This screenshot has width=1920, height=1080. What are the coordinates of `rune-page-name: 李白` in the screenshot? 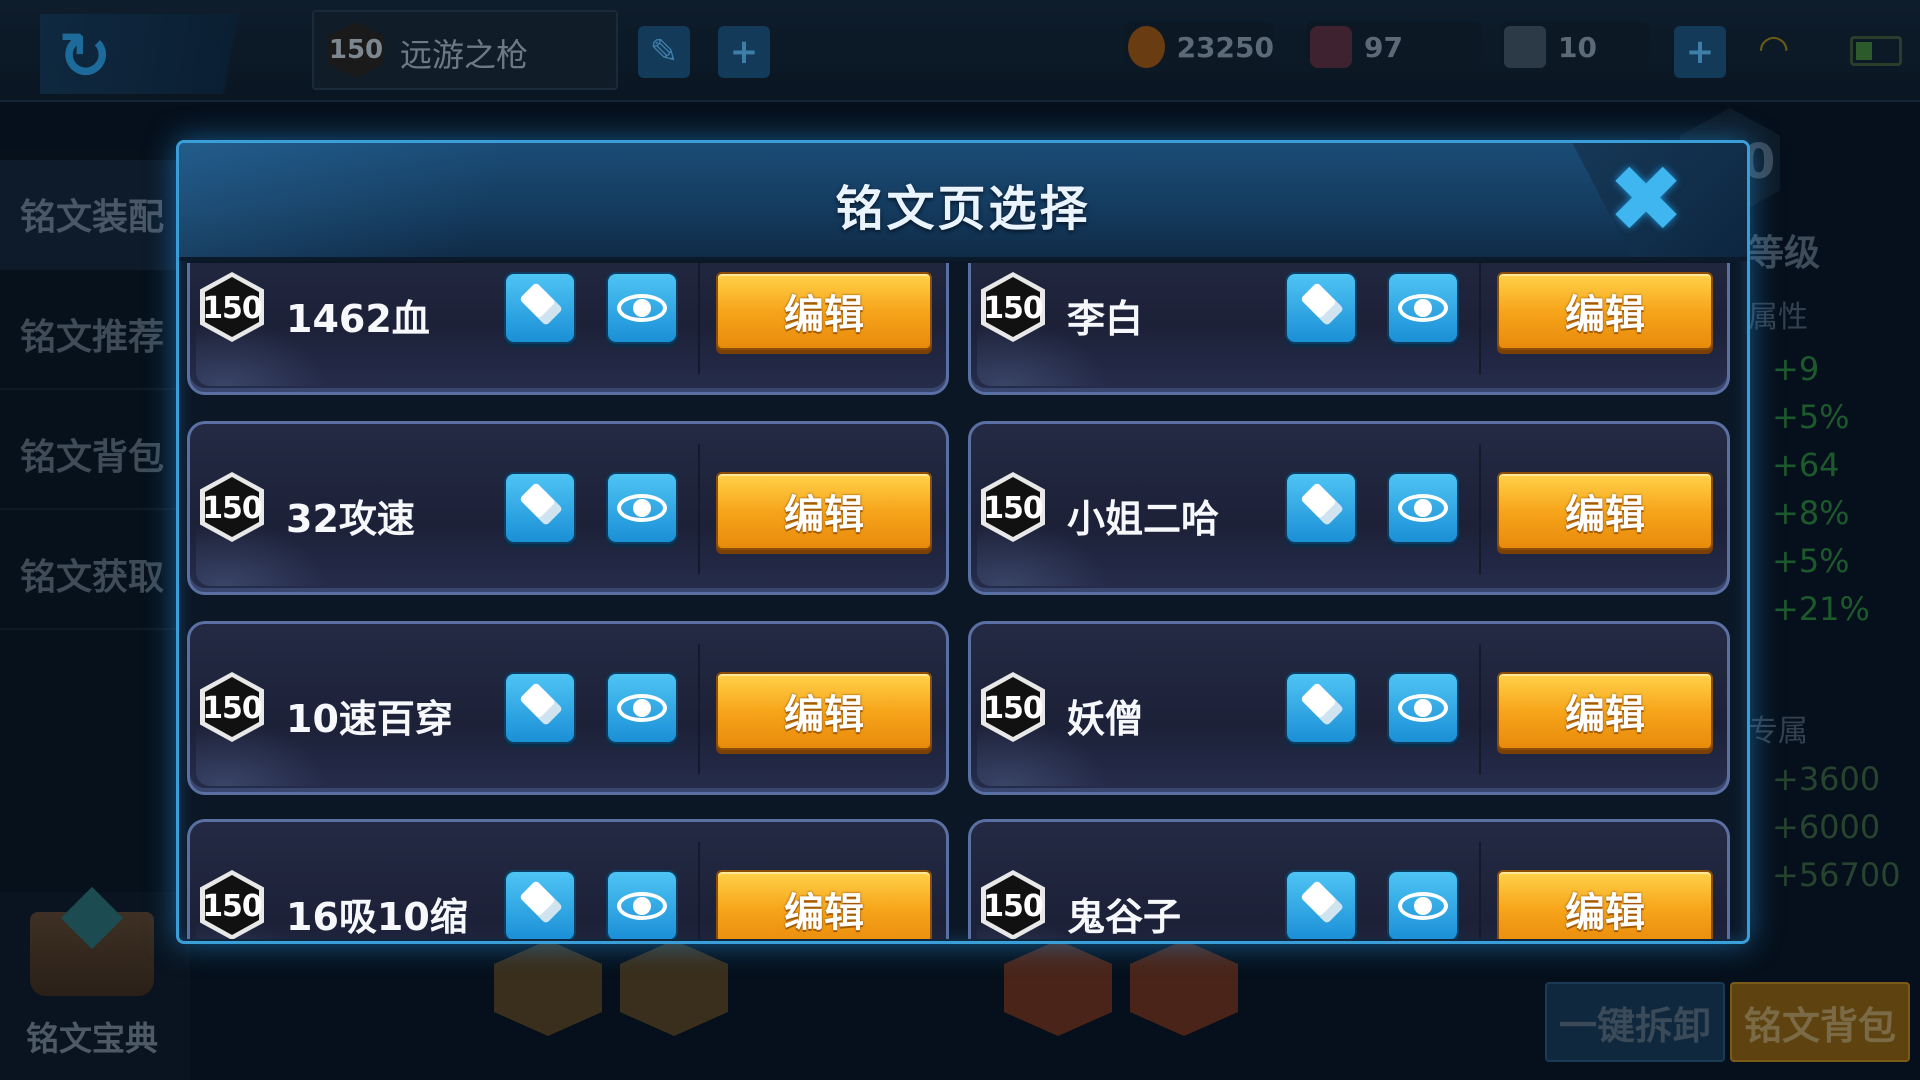 It's located at (1105, 319).